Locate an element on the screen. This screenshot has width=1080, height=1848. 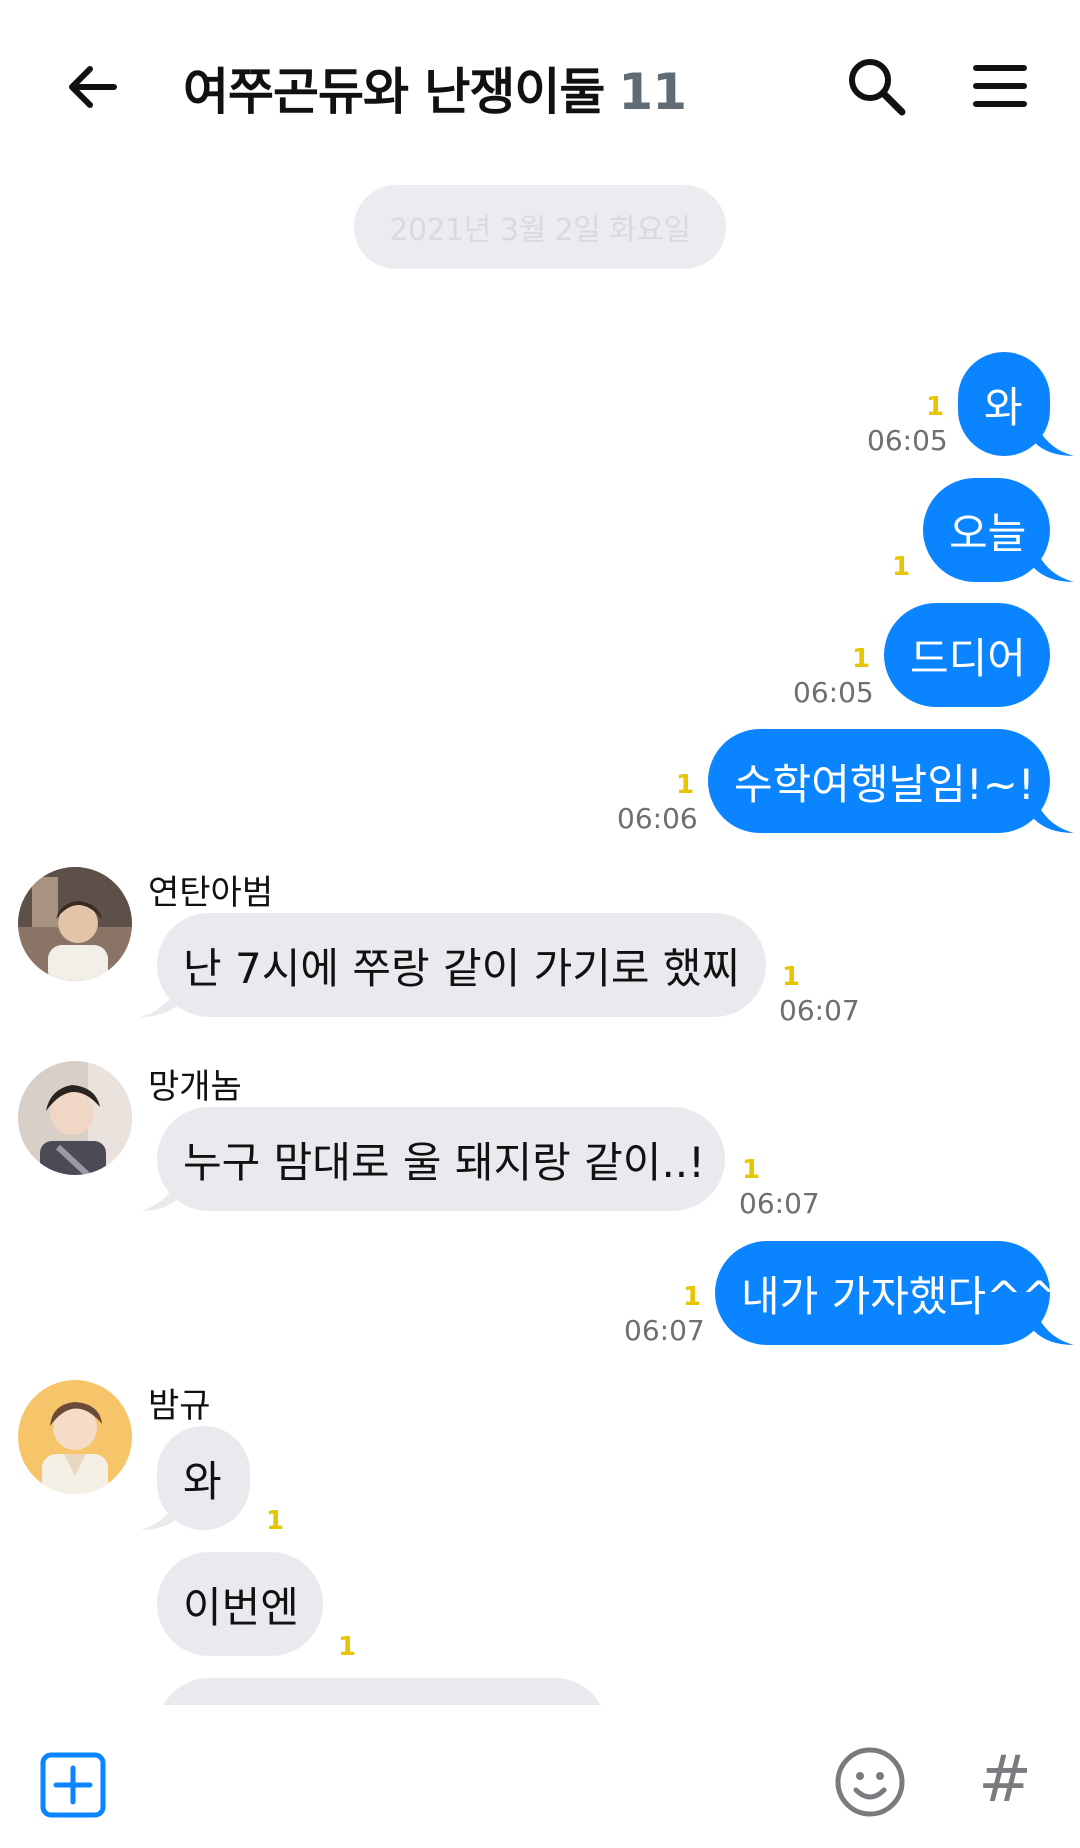
chat-header: 여쭈곤듀와 난쟁이둘 11 is located at coordinates (540, 85).